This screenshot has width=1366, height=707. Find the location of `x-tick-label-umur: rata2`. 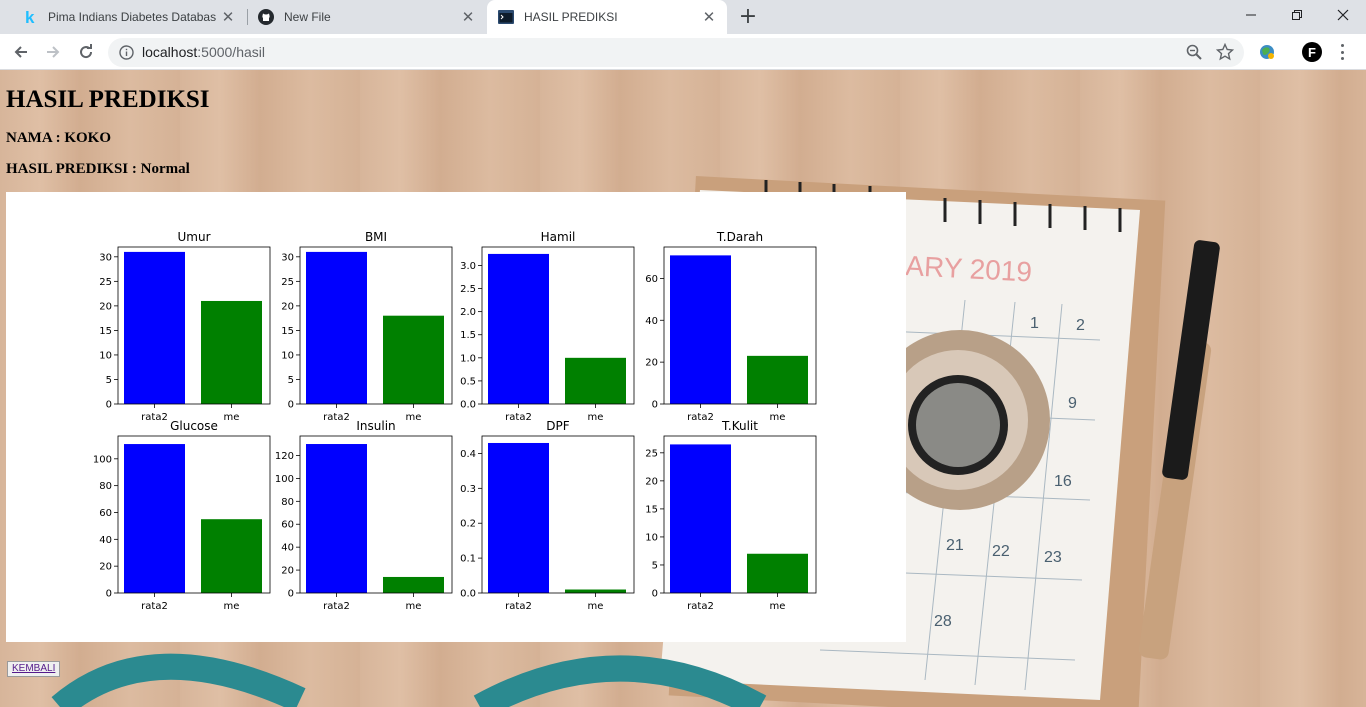

x-tick-label-umur: rata2 is located at coordinates (154, 417).